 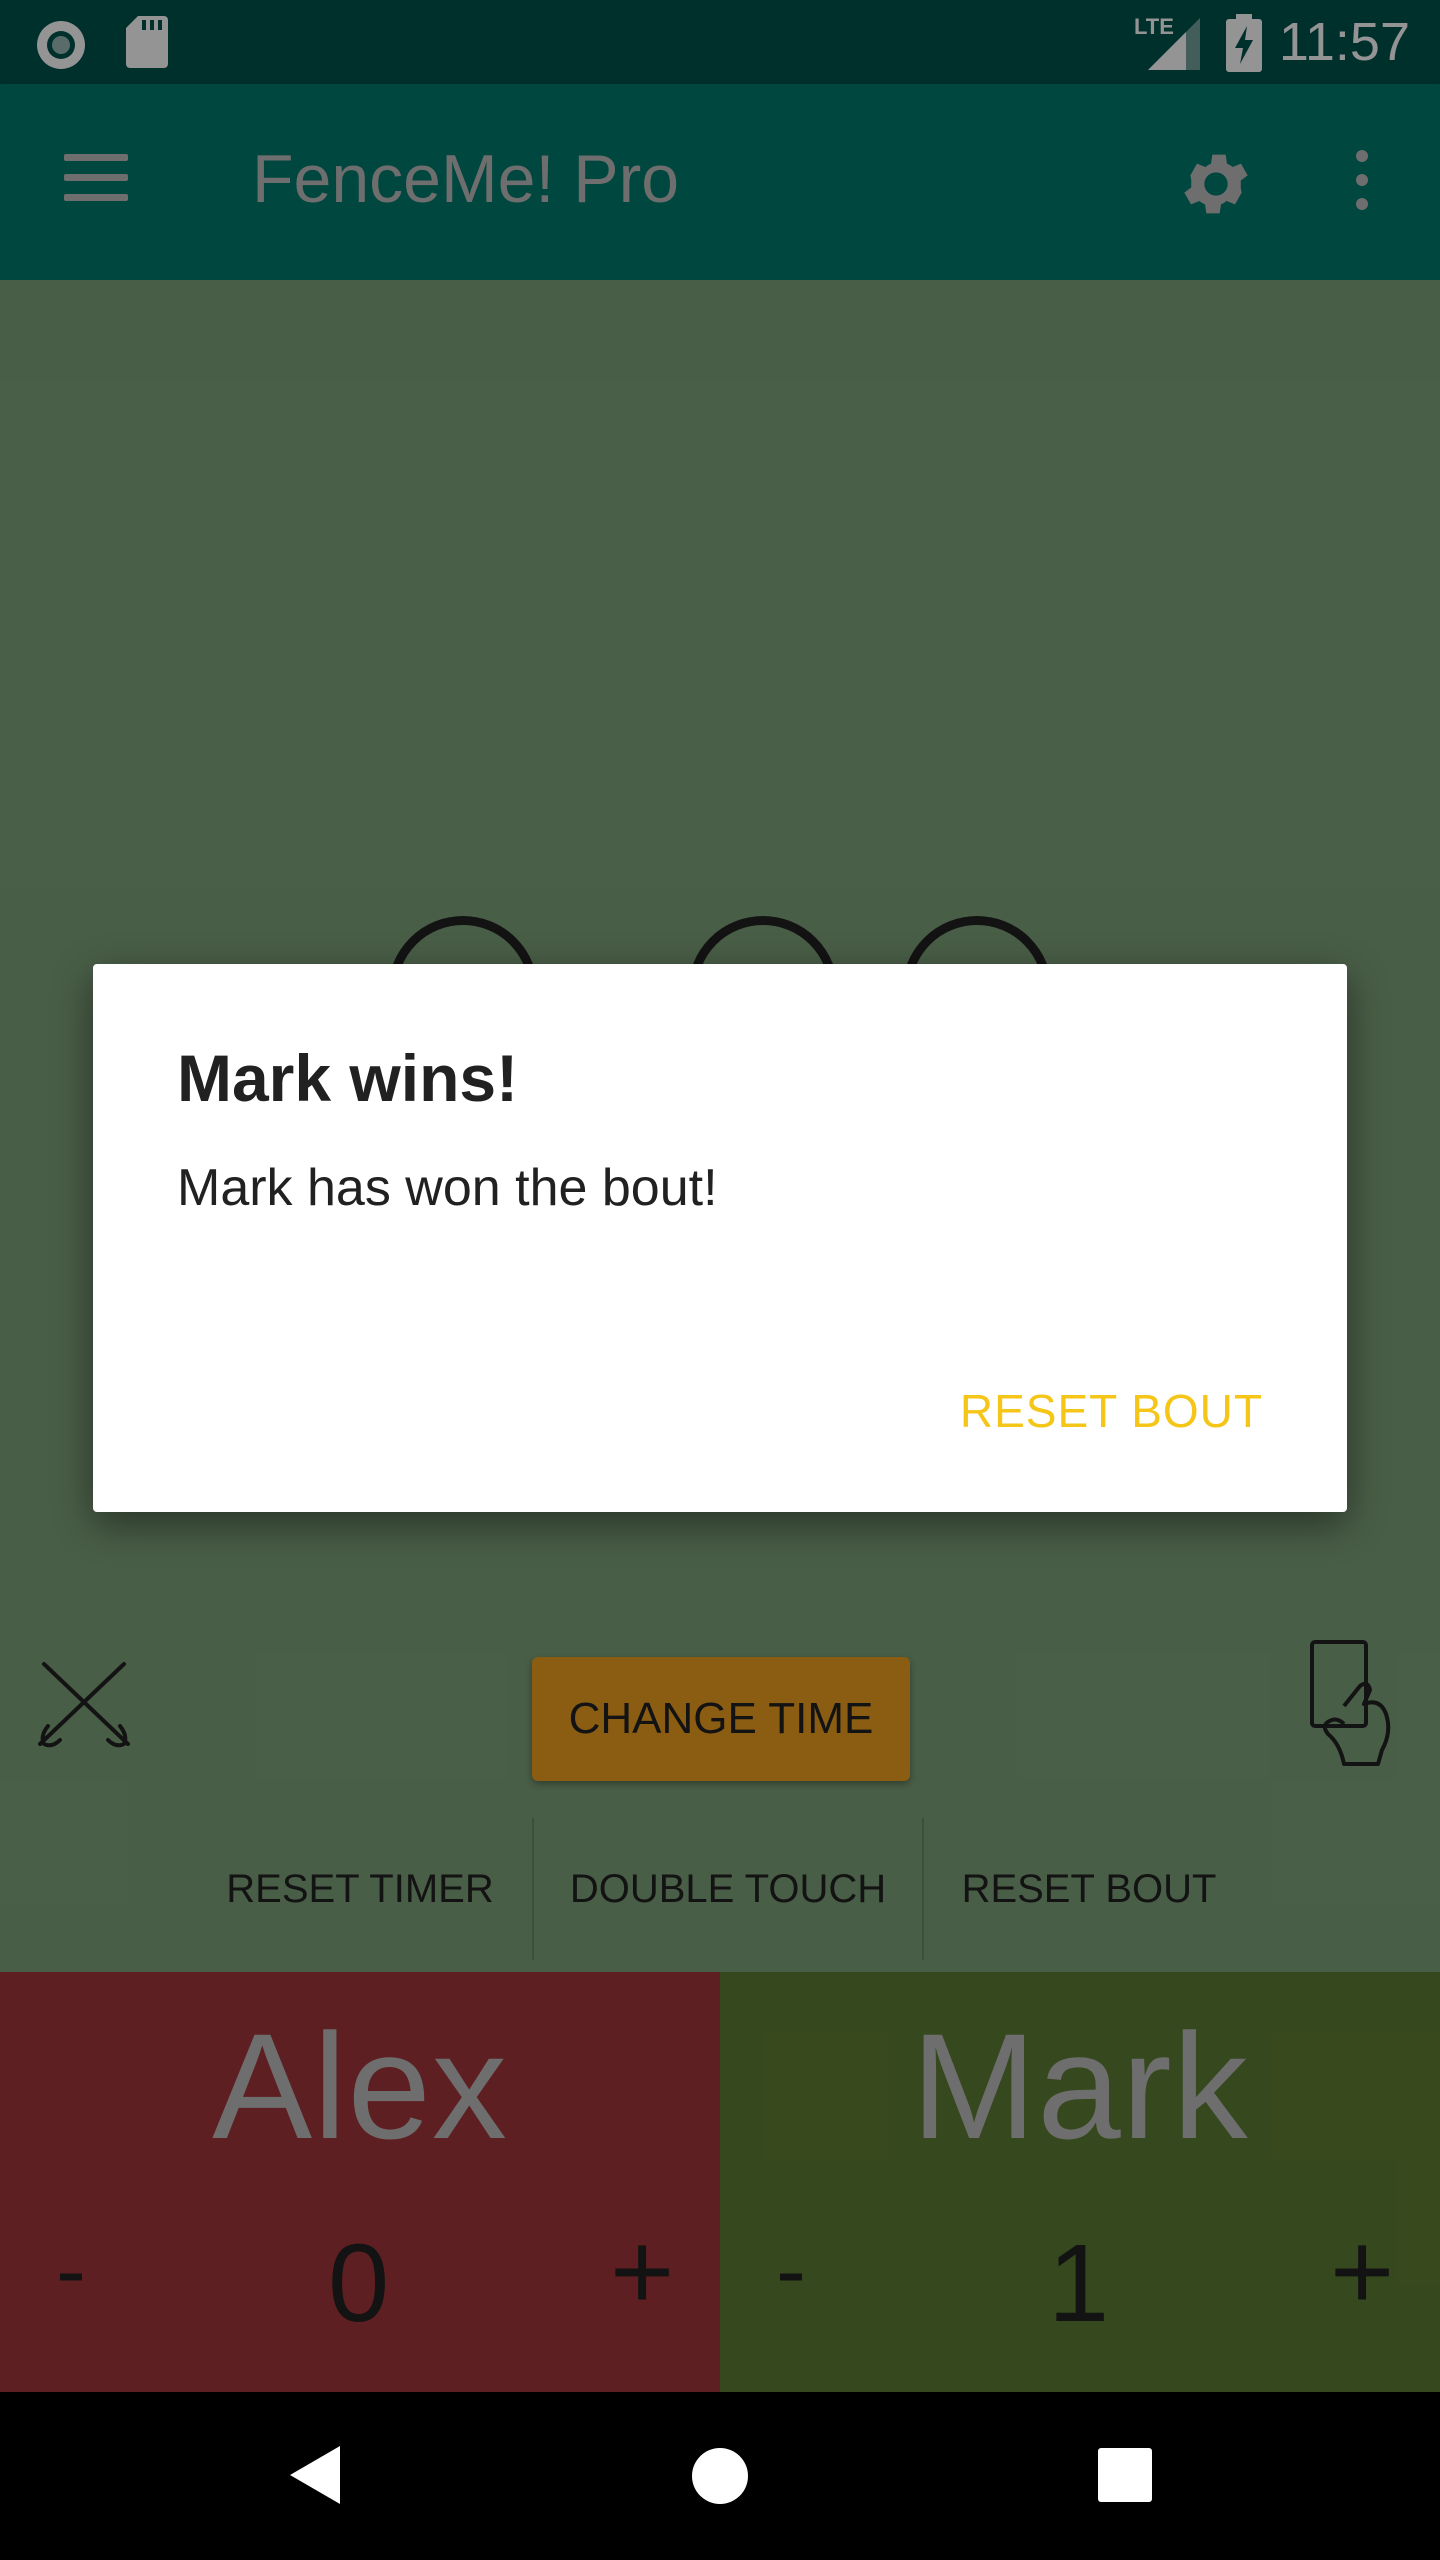 What do you see at coordinates (1111, 1411) in the screenshot?
I see `dialog-reset-bout-button: RESET BOUT` at bounding box center [1111, 1411].